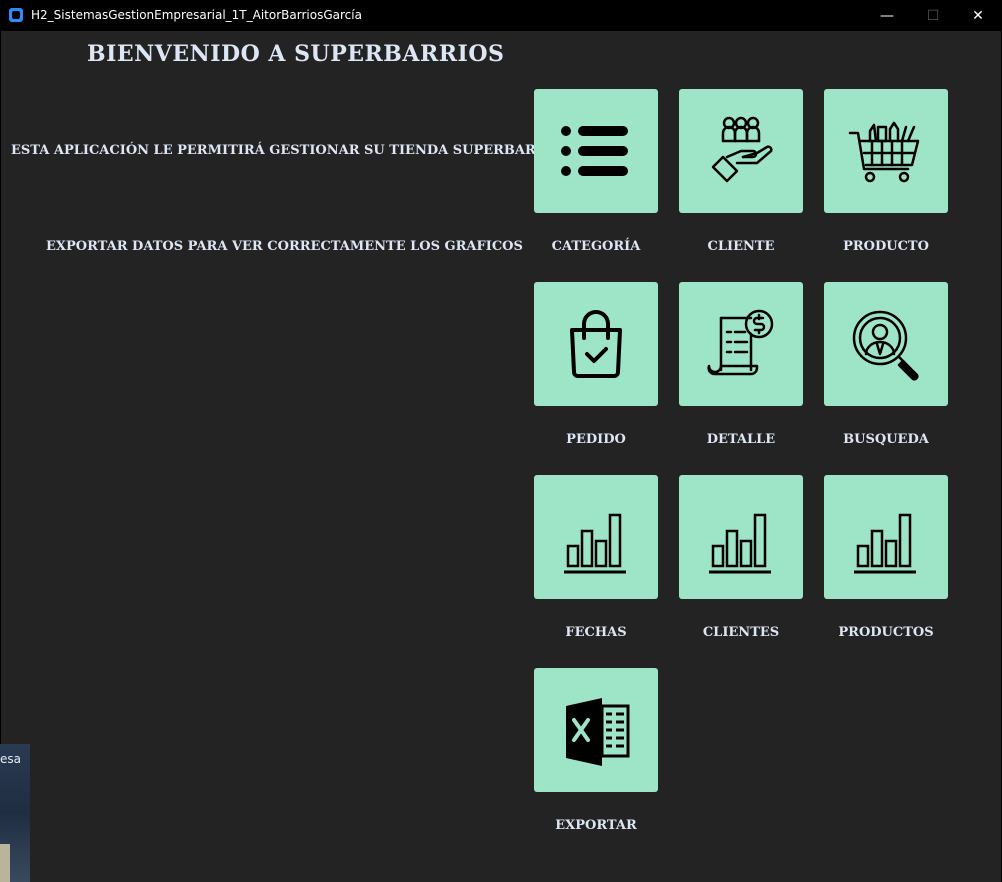 This screenshot has width=1002, height=882. Describe the element at coordinates (933, 15) in the screenshot. I see `maximize-button: ☐` at that location.